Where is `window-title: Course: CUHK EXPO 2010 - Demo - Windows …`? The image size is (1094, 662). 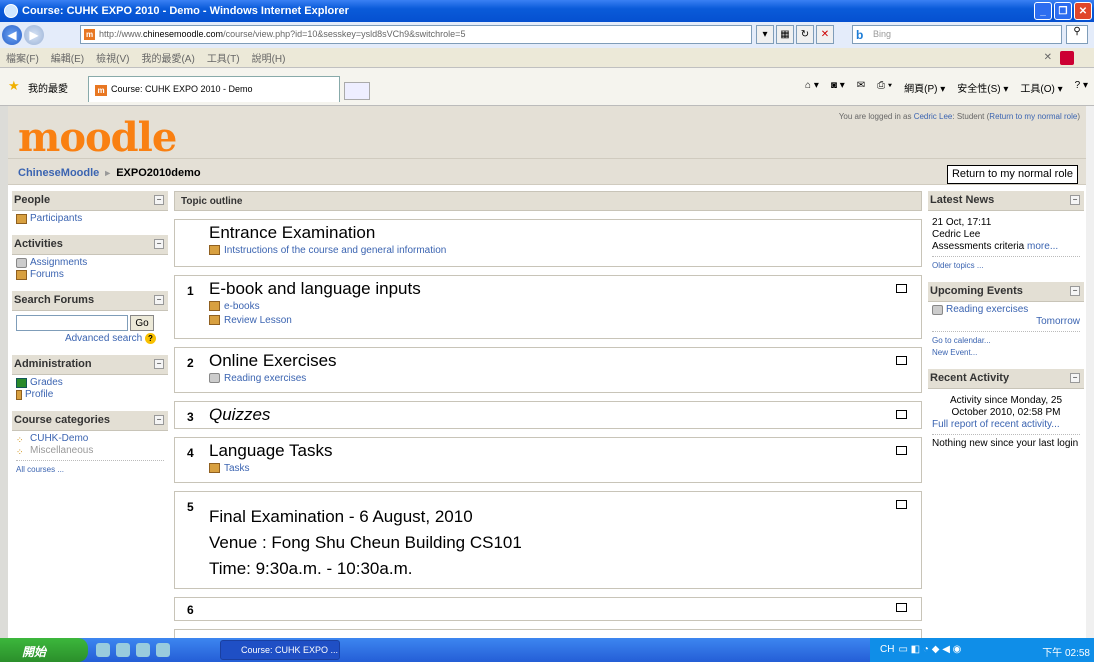
window-title: Course: CUHK EXPO 2010 - Demo - Windows … is located at coordinates (185, 11).